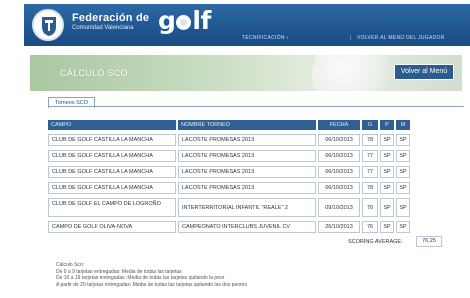 The width and height of the screenshot is (470, 298). I want to click on golf-logo-pre: g, so click(167, 20).